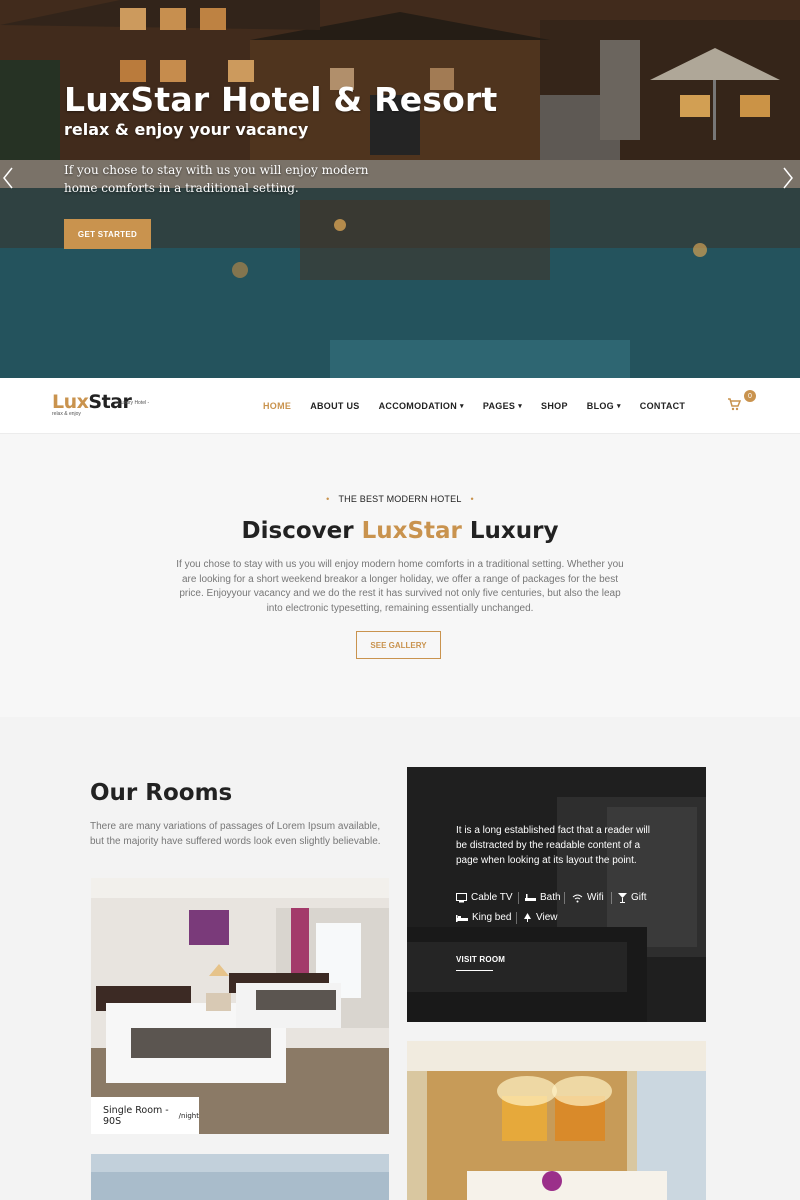 The height and width of the screenshot is (1200, 800). Describe the element at coordinates (474, 970) in the screenshot. I see `visit-room-underline` at that location.